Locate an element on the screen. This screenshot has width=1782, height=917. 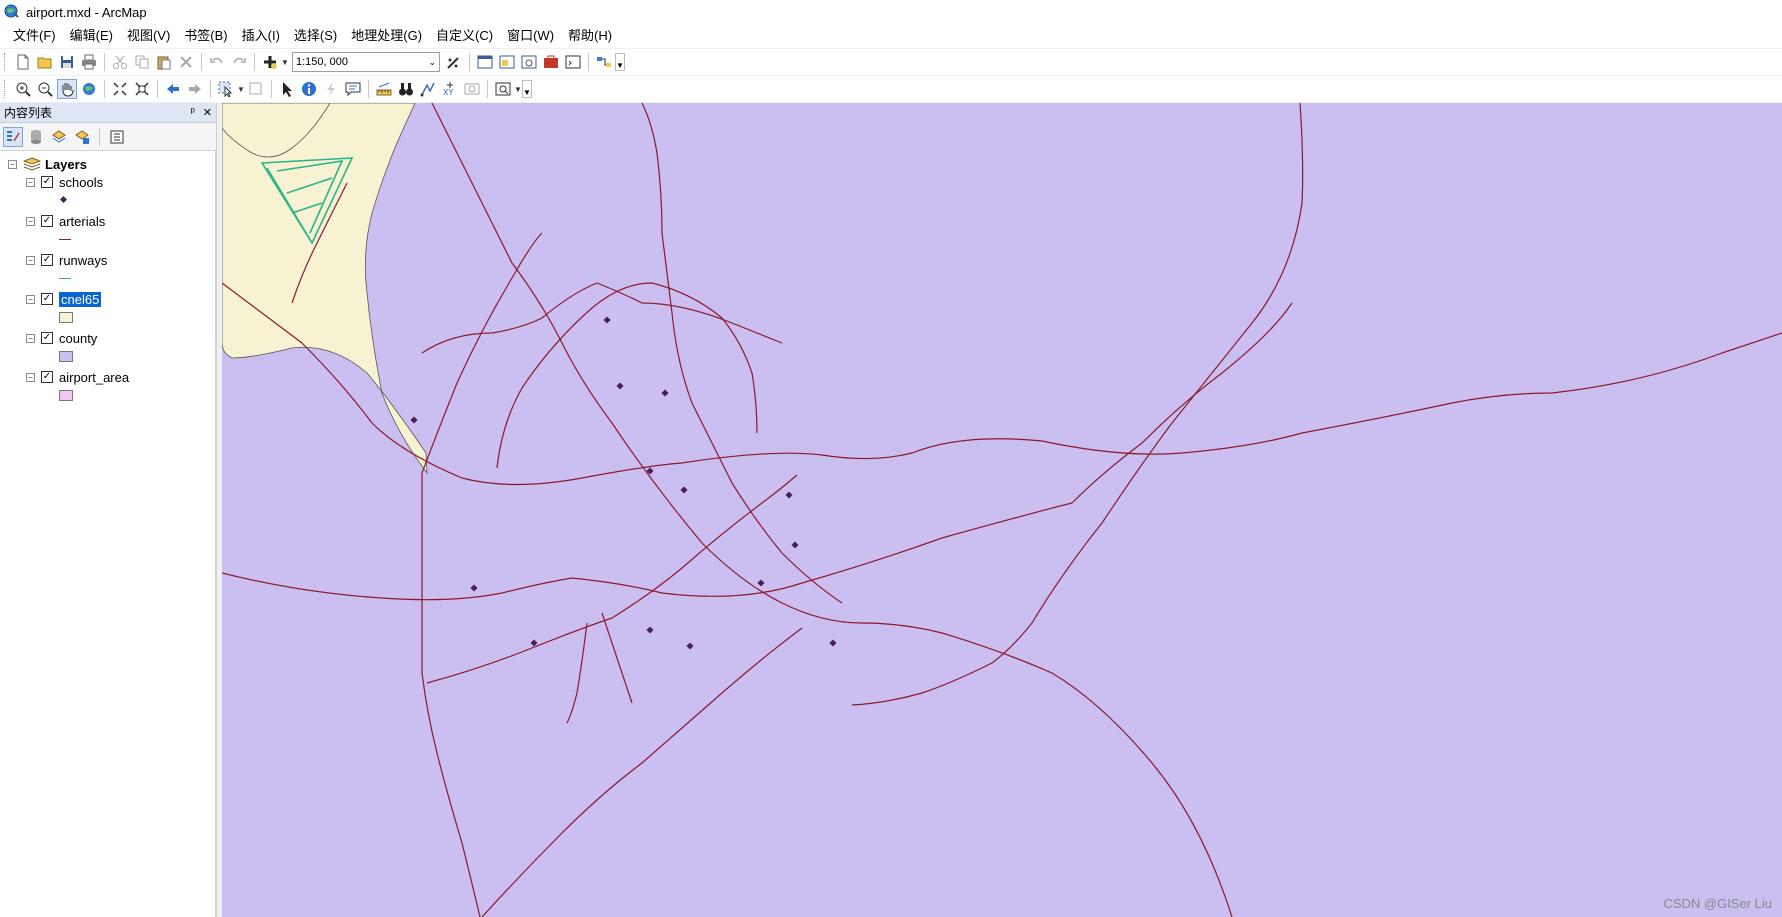
fixed-zoom-in-icon is located at coordinates (120, 89).